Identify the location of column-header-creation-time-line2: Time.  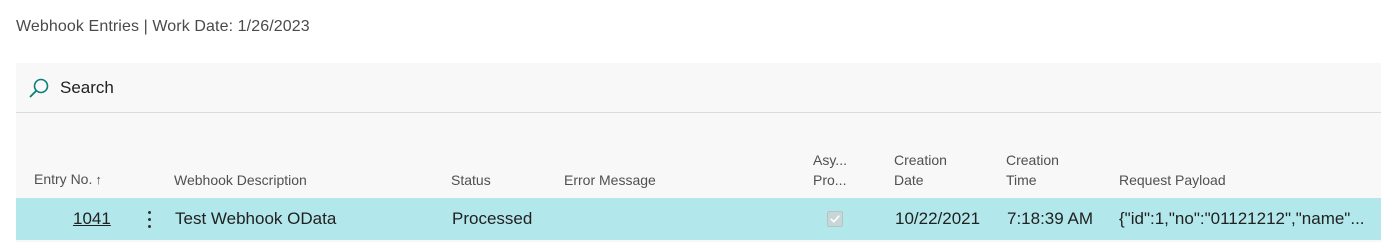
(1021, 180).